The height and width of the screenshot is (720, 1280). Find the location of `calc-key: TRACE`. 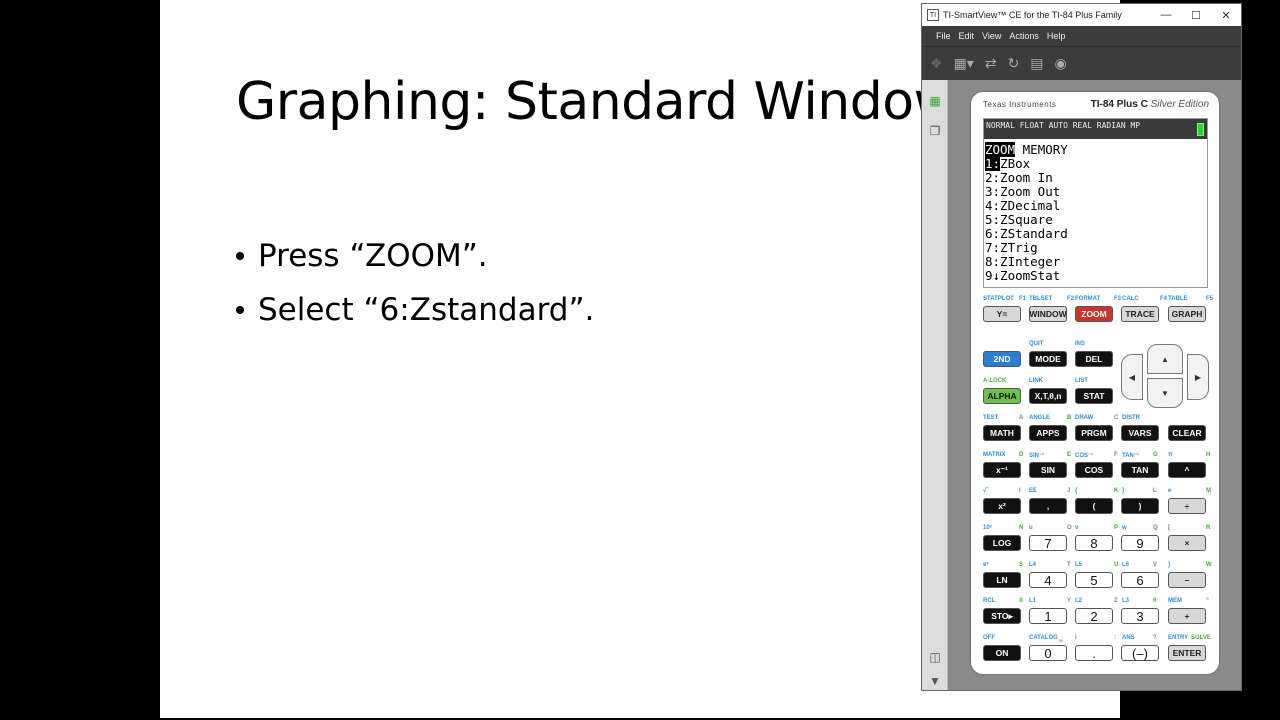

calc-key: TRACE is located at coordinates (1140, 314).